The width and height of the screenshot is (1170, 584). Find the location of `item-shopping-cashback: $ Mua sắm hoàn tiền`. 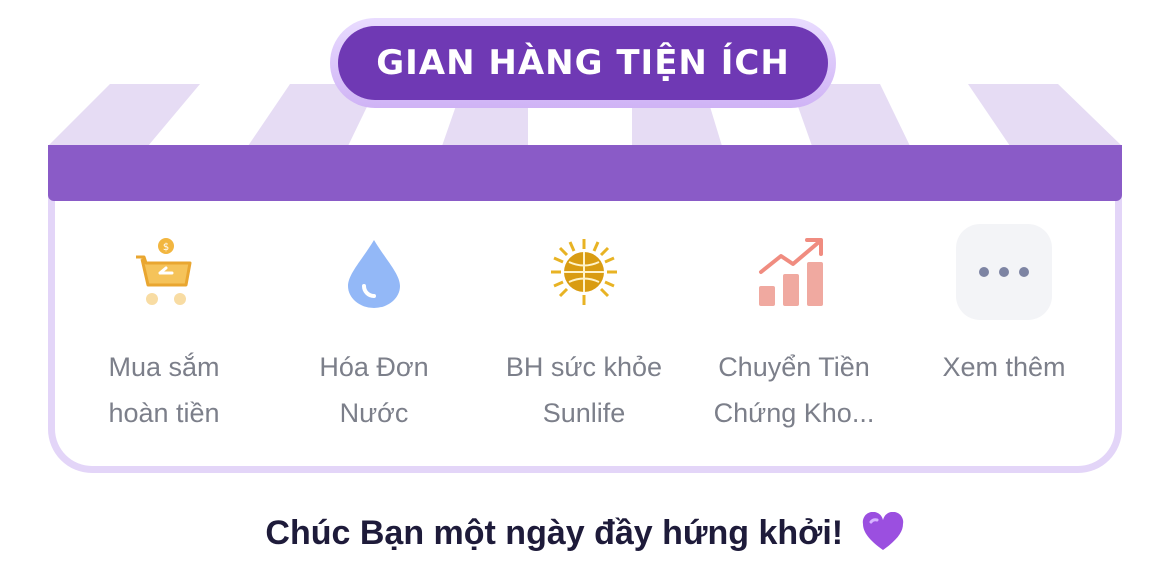

item-shopping-cashback: $ Mua sắm hoàn tiền is located at coordinates (164, 329).